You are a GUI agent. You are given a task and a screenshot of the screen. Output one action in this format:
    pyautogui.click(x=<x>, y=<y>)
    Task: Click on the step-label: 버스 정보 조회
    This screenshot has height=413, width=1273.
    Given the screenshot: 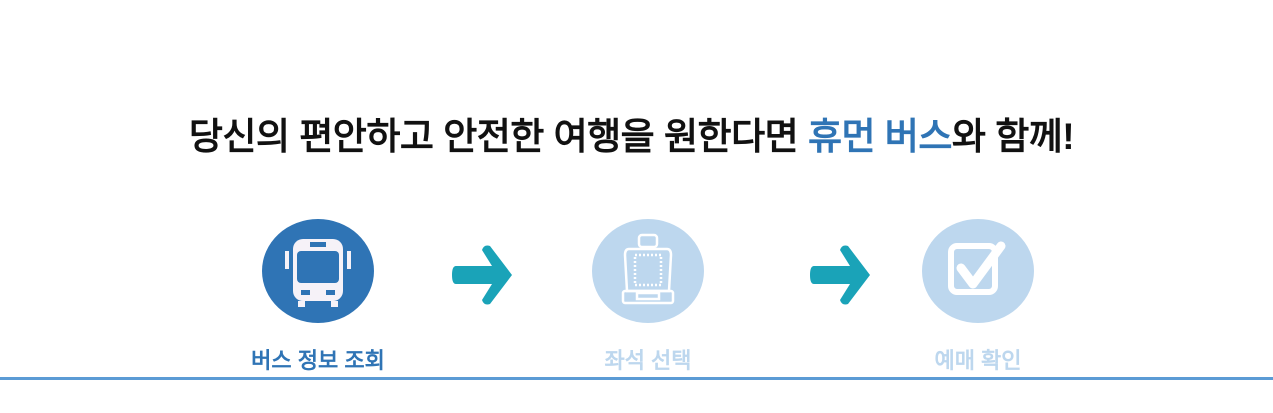 What is the action you would take?
    pyautogui.click(x=318, y=360)
    